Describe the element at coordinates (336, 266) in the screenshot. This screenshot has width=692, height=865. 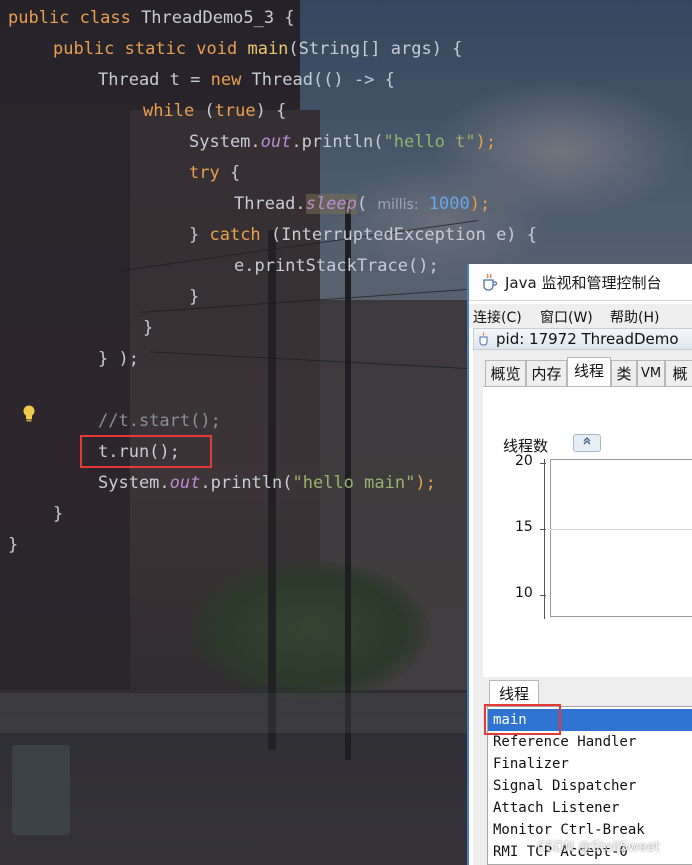
I see `code-line-9: e.printStackTrace();` at that location.